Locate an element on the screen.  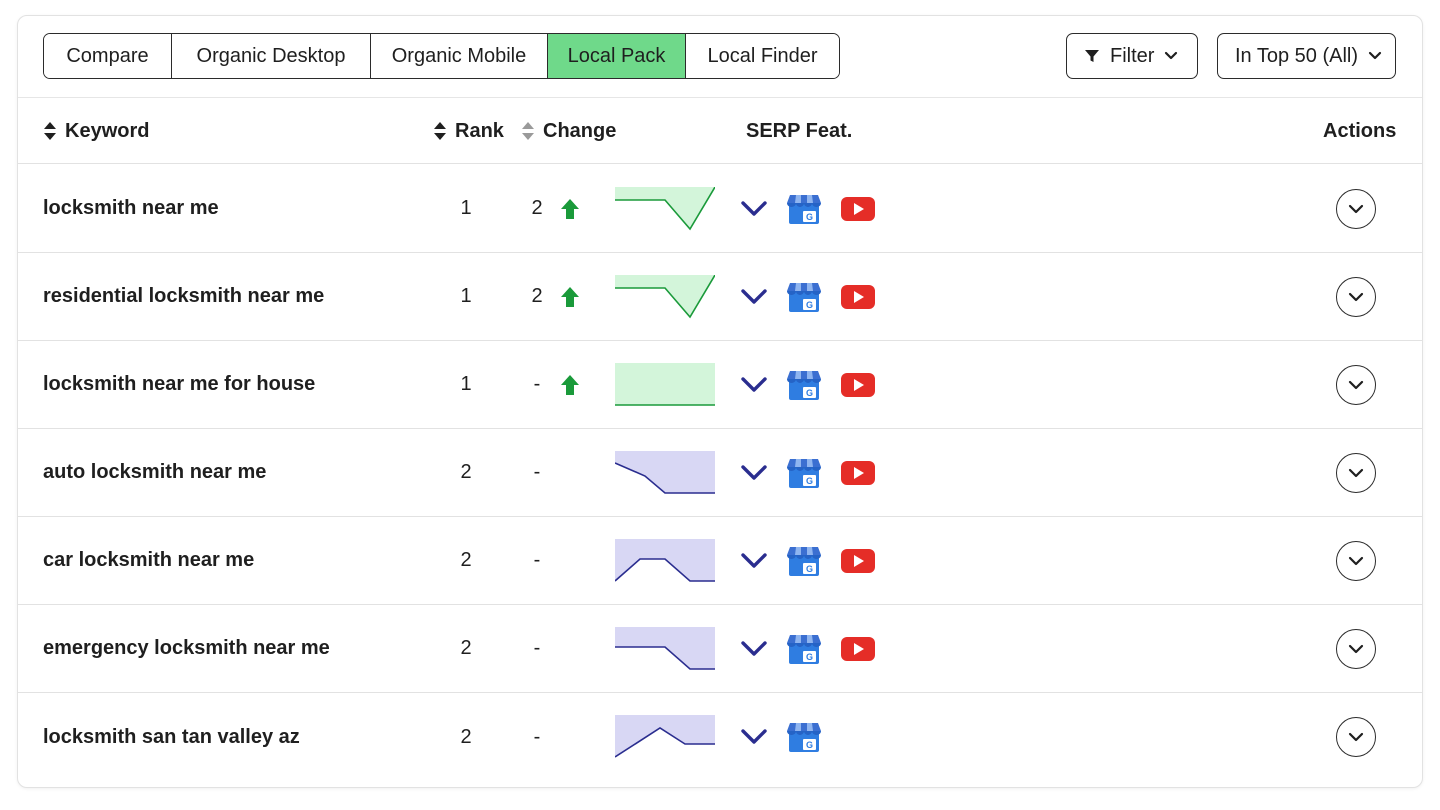
column-header-keyword: Keyword is located at coordinates (96, 131).